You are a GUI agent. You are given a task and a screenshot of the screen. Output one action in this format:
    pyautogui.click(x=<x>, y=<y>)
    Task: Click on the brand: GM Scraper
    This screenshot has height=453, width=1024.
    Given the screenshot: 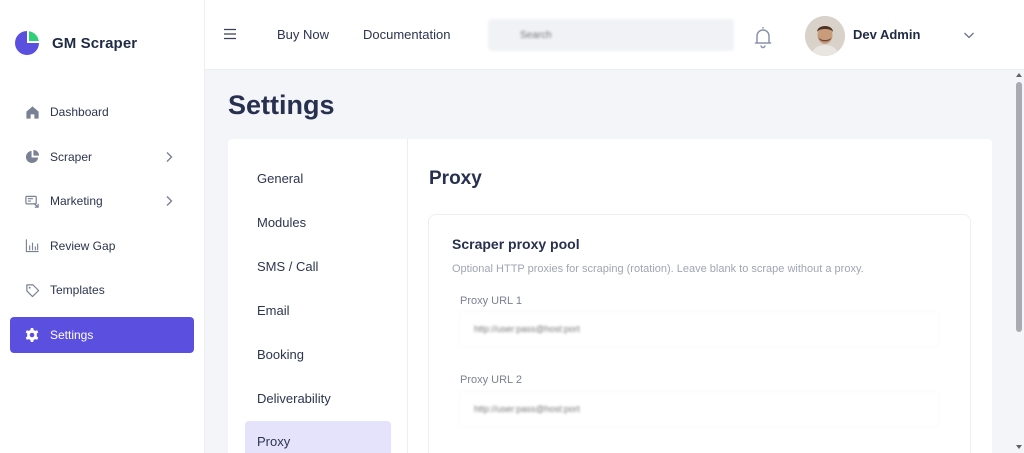 What is the action you would take?
    pyautogui.click(x=75, y=43)
    